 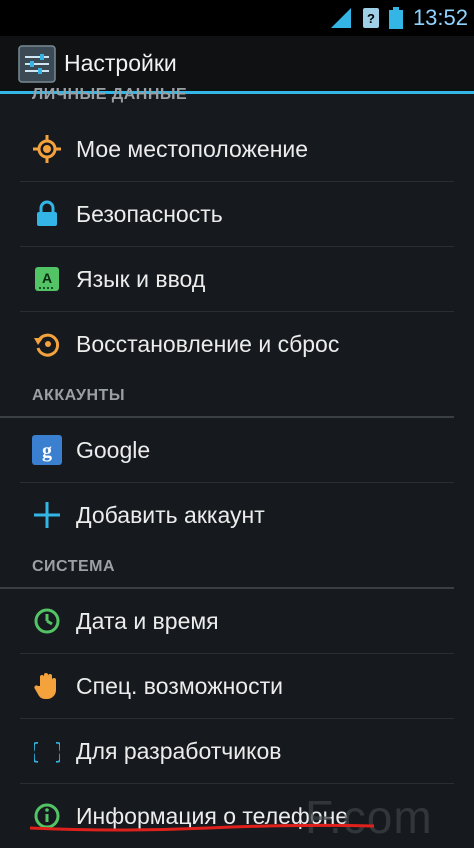 What do you see at coordinates (47, 149) in the screenshot?
I see `location-icon` at bounding box center [47, 149].